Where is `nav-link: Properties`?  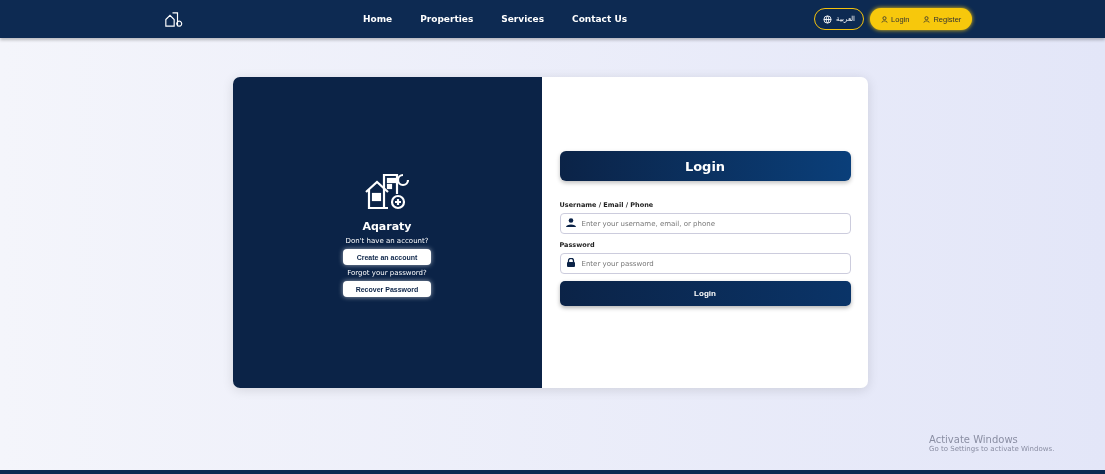 nav-link: Properties is located at coordinates (447, 19).